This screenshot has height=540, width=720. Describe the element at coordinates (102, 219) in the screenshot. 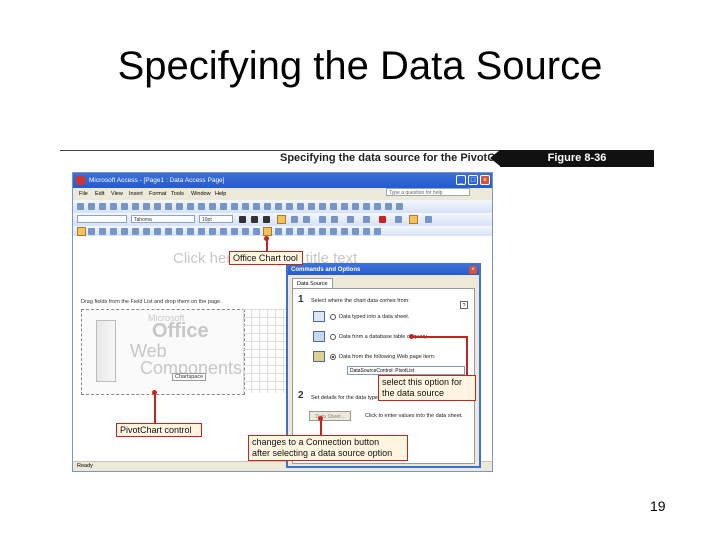

I see `style-select` at that location.